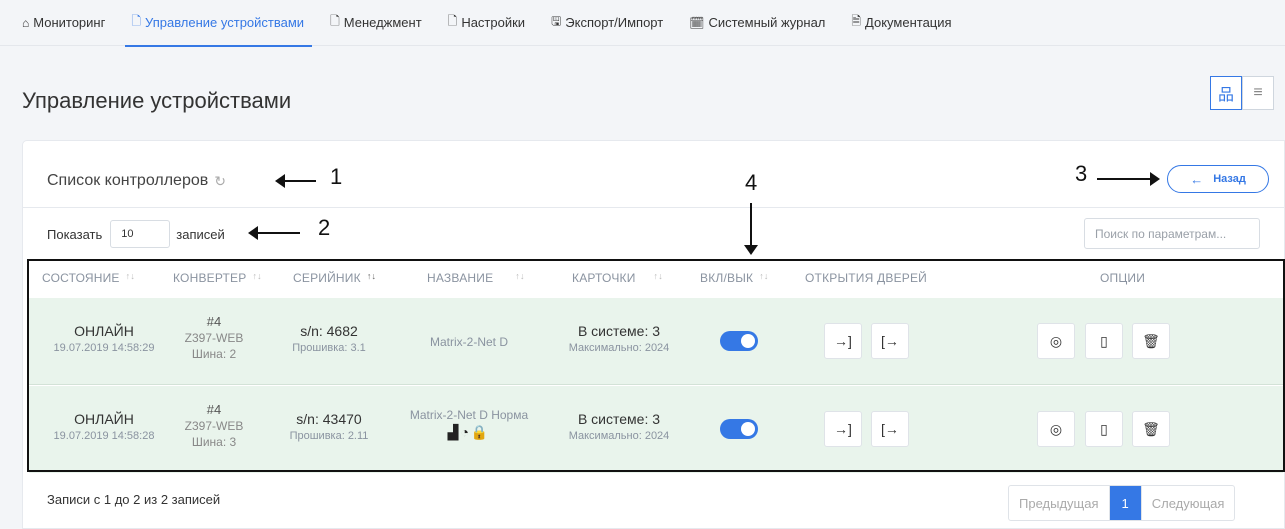 This screenshot has width=1285, height=529. Describe the element at coordinates (908, 22) in the screenshot. I see `nav-label: Документация` at that location.